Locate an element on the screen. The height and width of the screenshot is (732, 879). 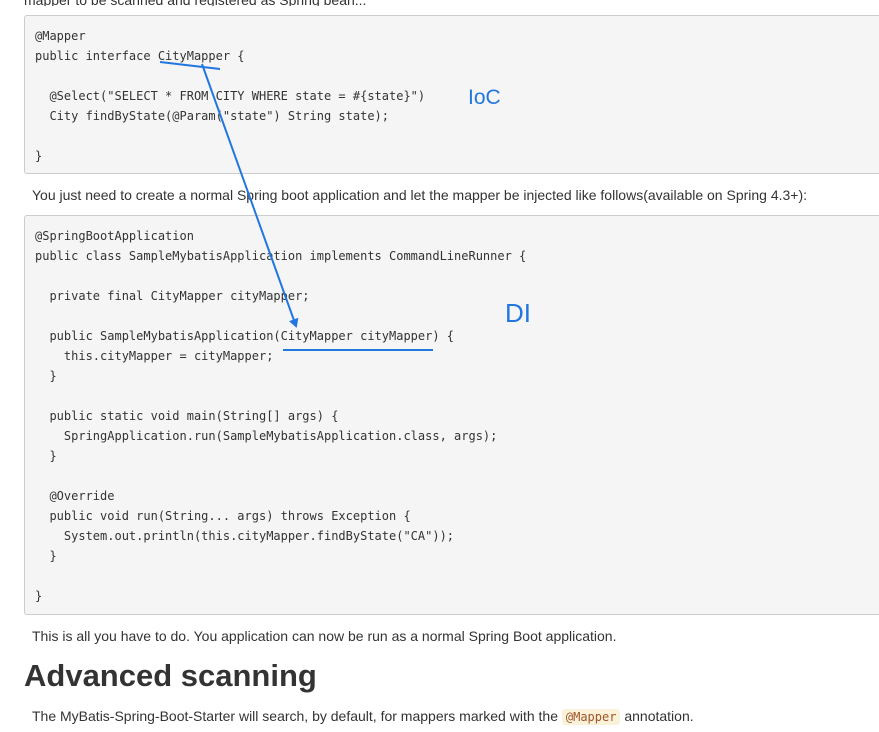
heading-advanced-scanning: Advanced scanning is located at coordinates (170, 675).